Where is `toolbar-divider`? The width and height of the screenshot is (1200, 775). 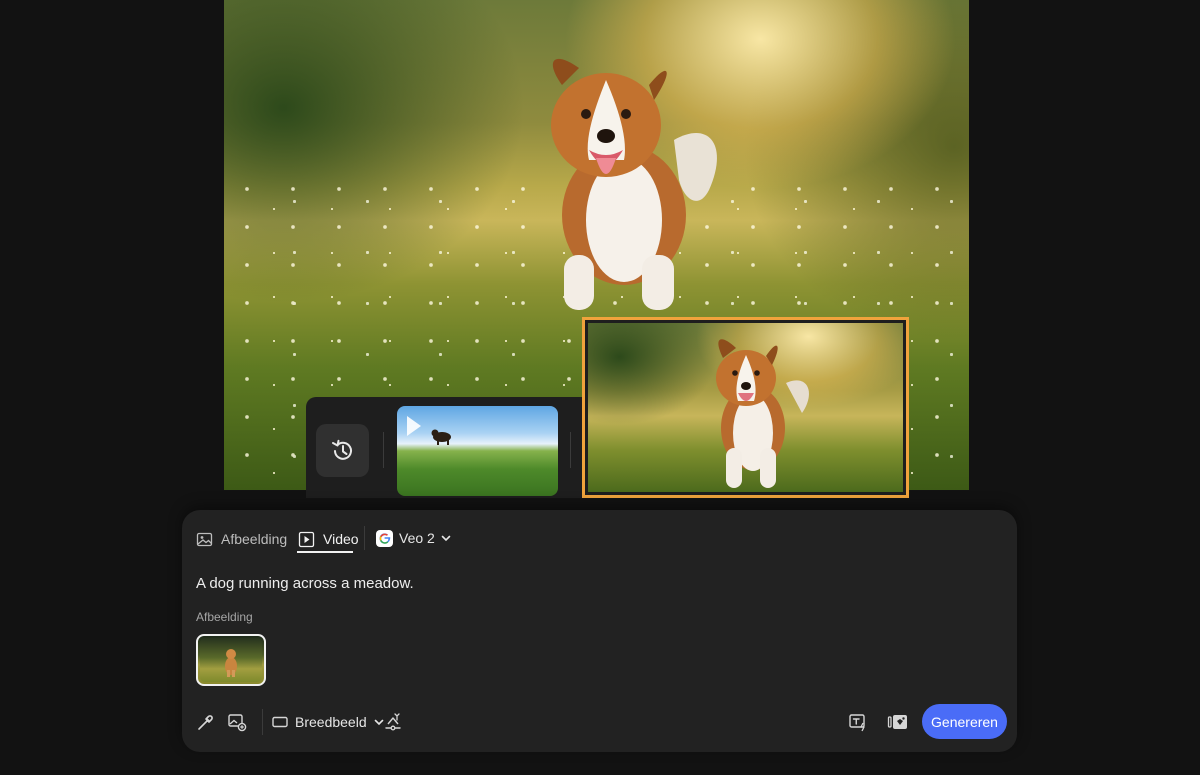 toolbar-divider is located at coordinates (262, 722).